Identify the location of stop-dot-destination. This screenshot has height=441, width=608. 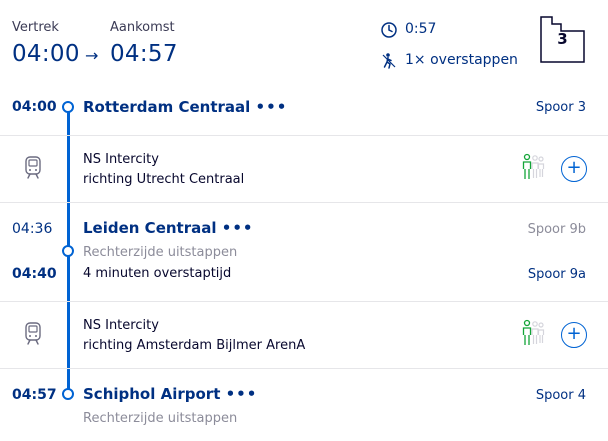
(68, 394).